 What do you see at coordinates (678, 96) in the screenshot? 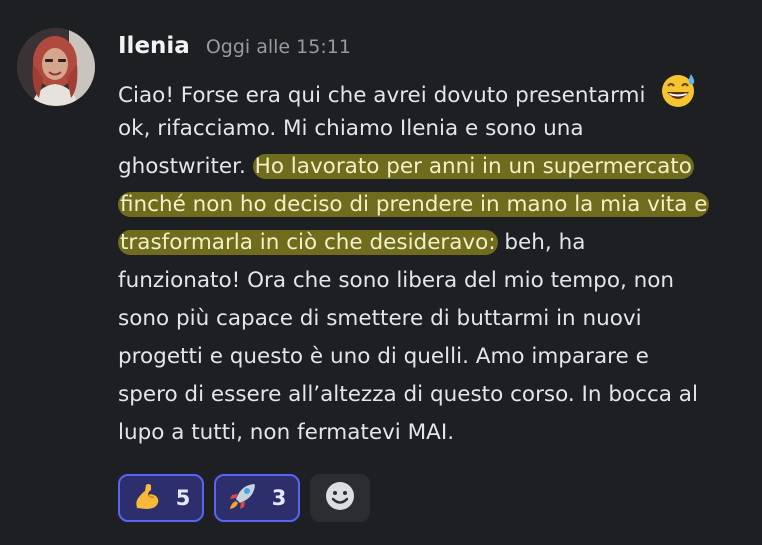
I see `sweat-smile-emoji` at bounding box center [678, 96].